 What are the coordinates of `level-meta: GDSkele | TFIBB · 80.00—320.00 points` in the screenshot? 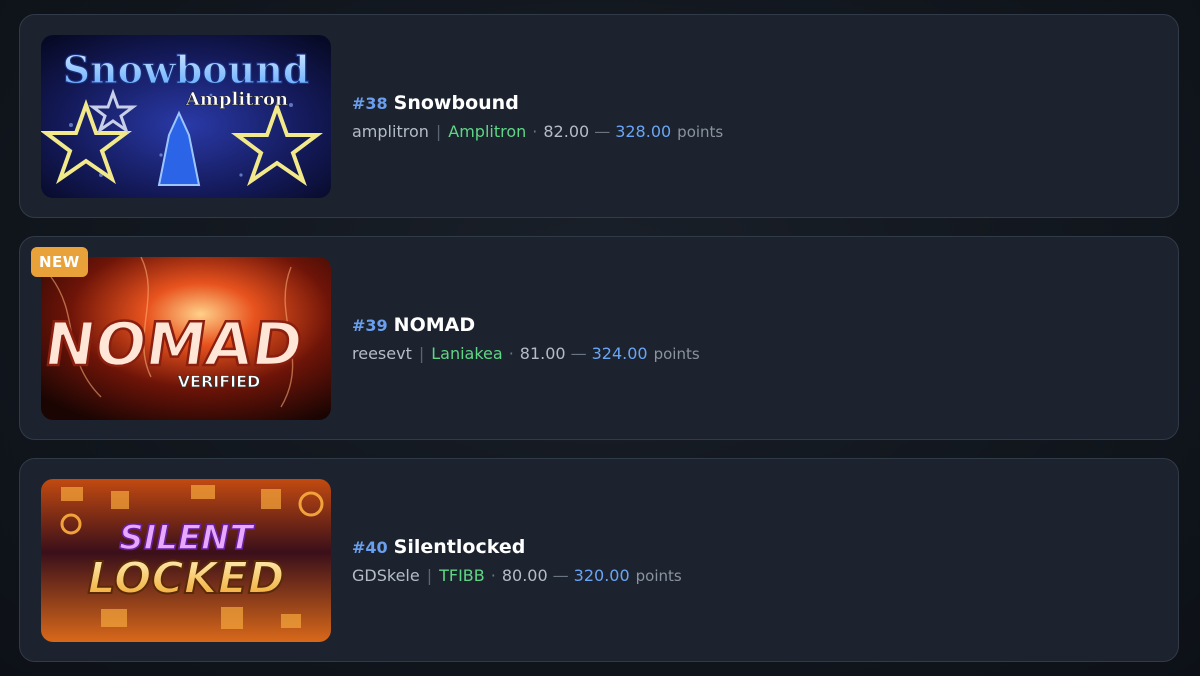 It's located at (517, 575).